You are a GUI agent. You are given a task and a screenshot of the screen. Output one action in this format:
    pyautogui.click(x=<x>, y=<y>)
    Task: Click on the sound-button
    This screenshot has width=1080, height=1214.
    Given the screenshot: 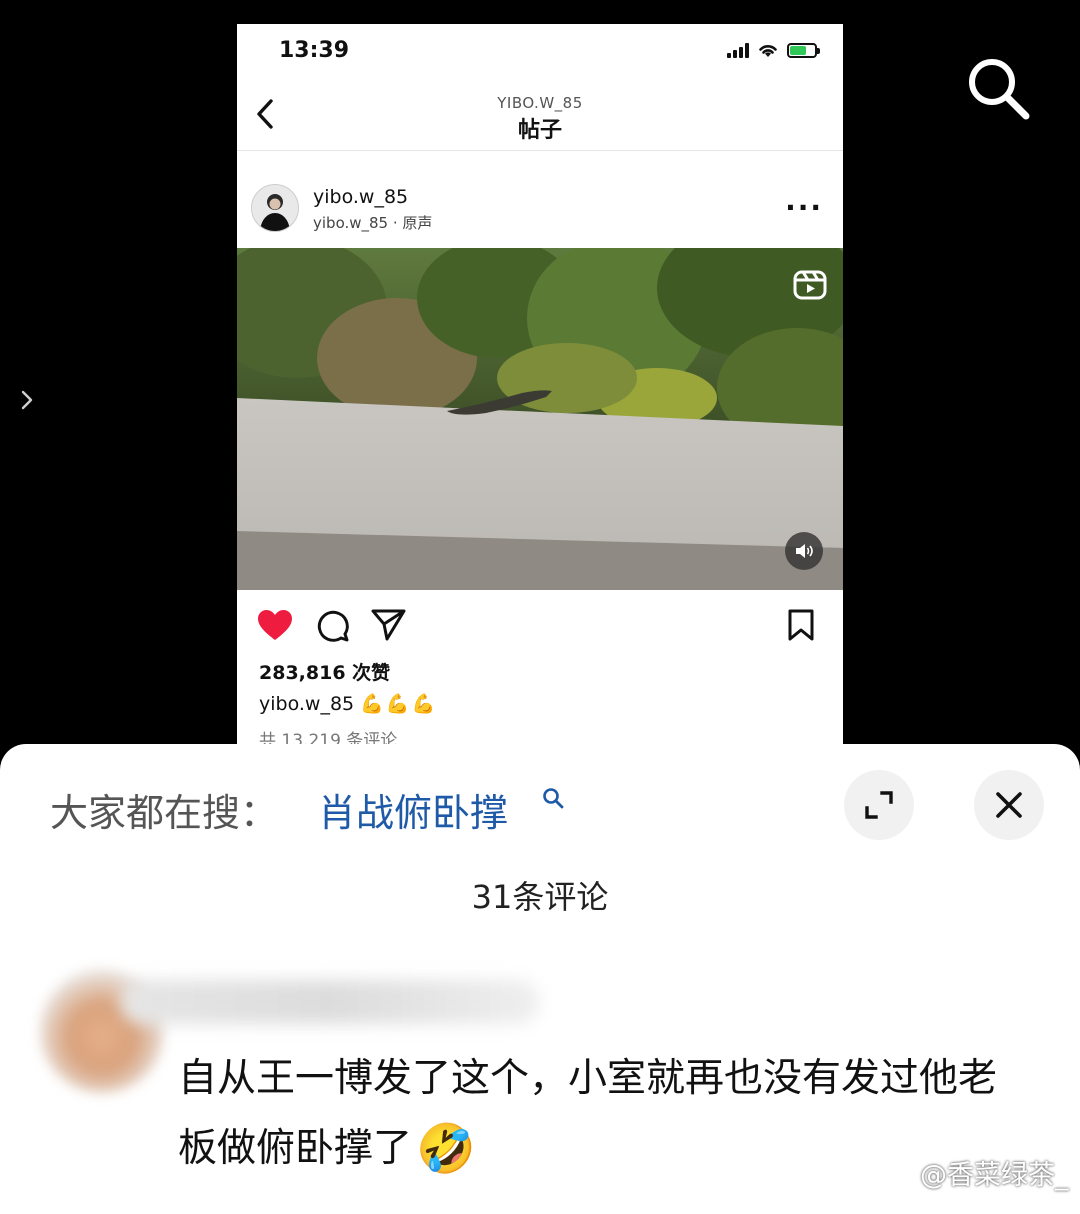 What is the action you would take?
    pyautogui.click(x=804, y=551)
    